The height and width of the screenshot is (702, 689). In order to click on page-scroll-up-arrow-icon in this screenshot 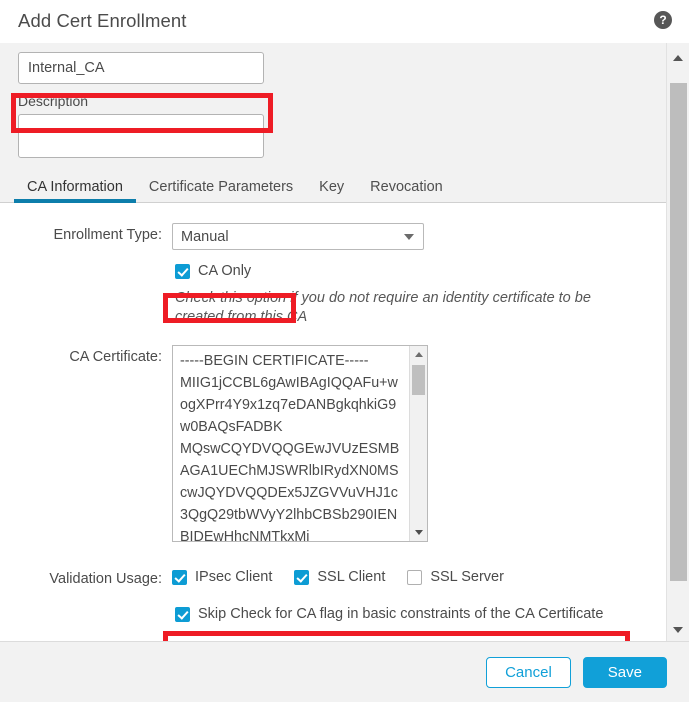, I will do `click(678, 58)`.